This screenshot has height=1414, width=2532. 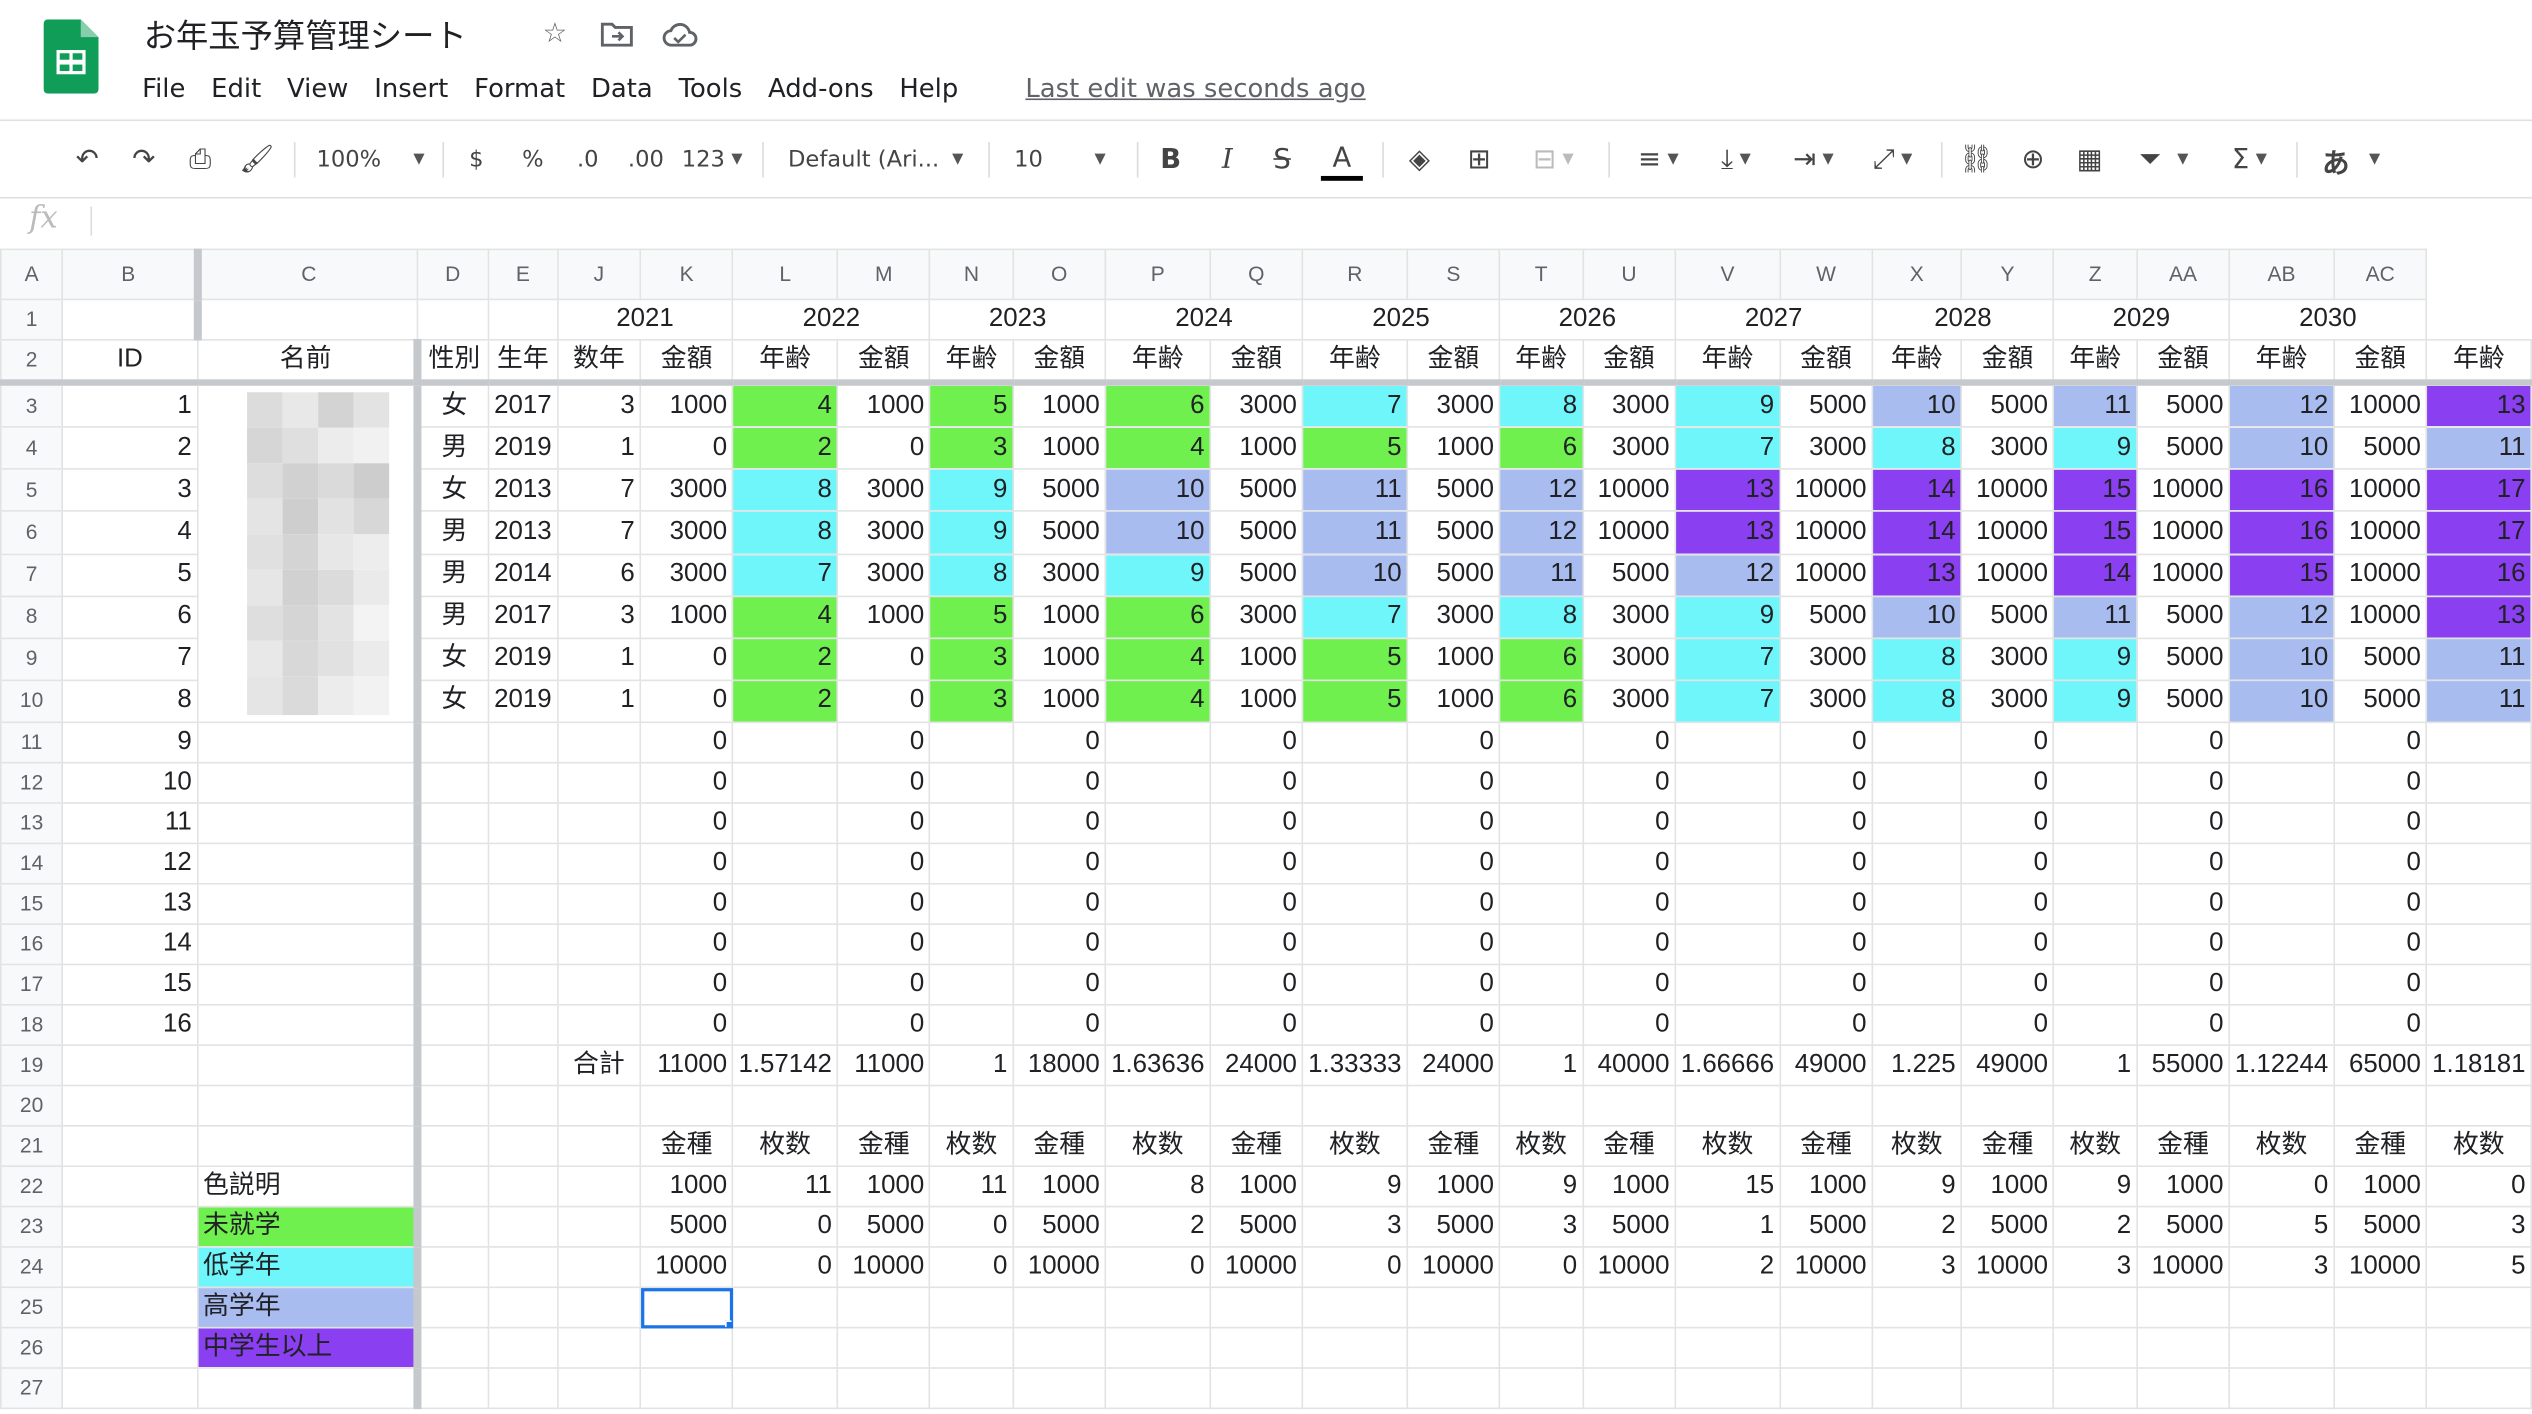 What do you see at coordinates (588, 160) in the screenshot?
I see `decrease-decimal-button: .0` at bounding box center [588, 160].